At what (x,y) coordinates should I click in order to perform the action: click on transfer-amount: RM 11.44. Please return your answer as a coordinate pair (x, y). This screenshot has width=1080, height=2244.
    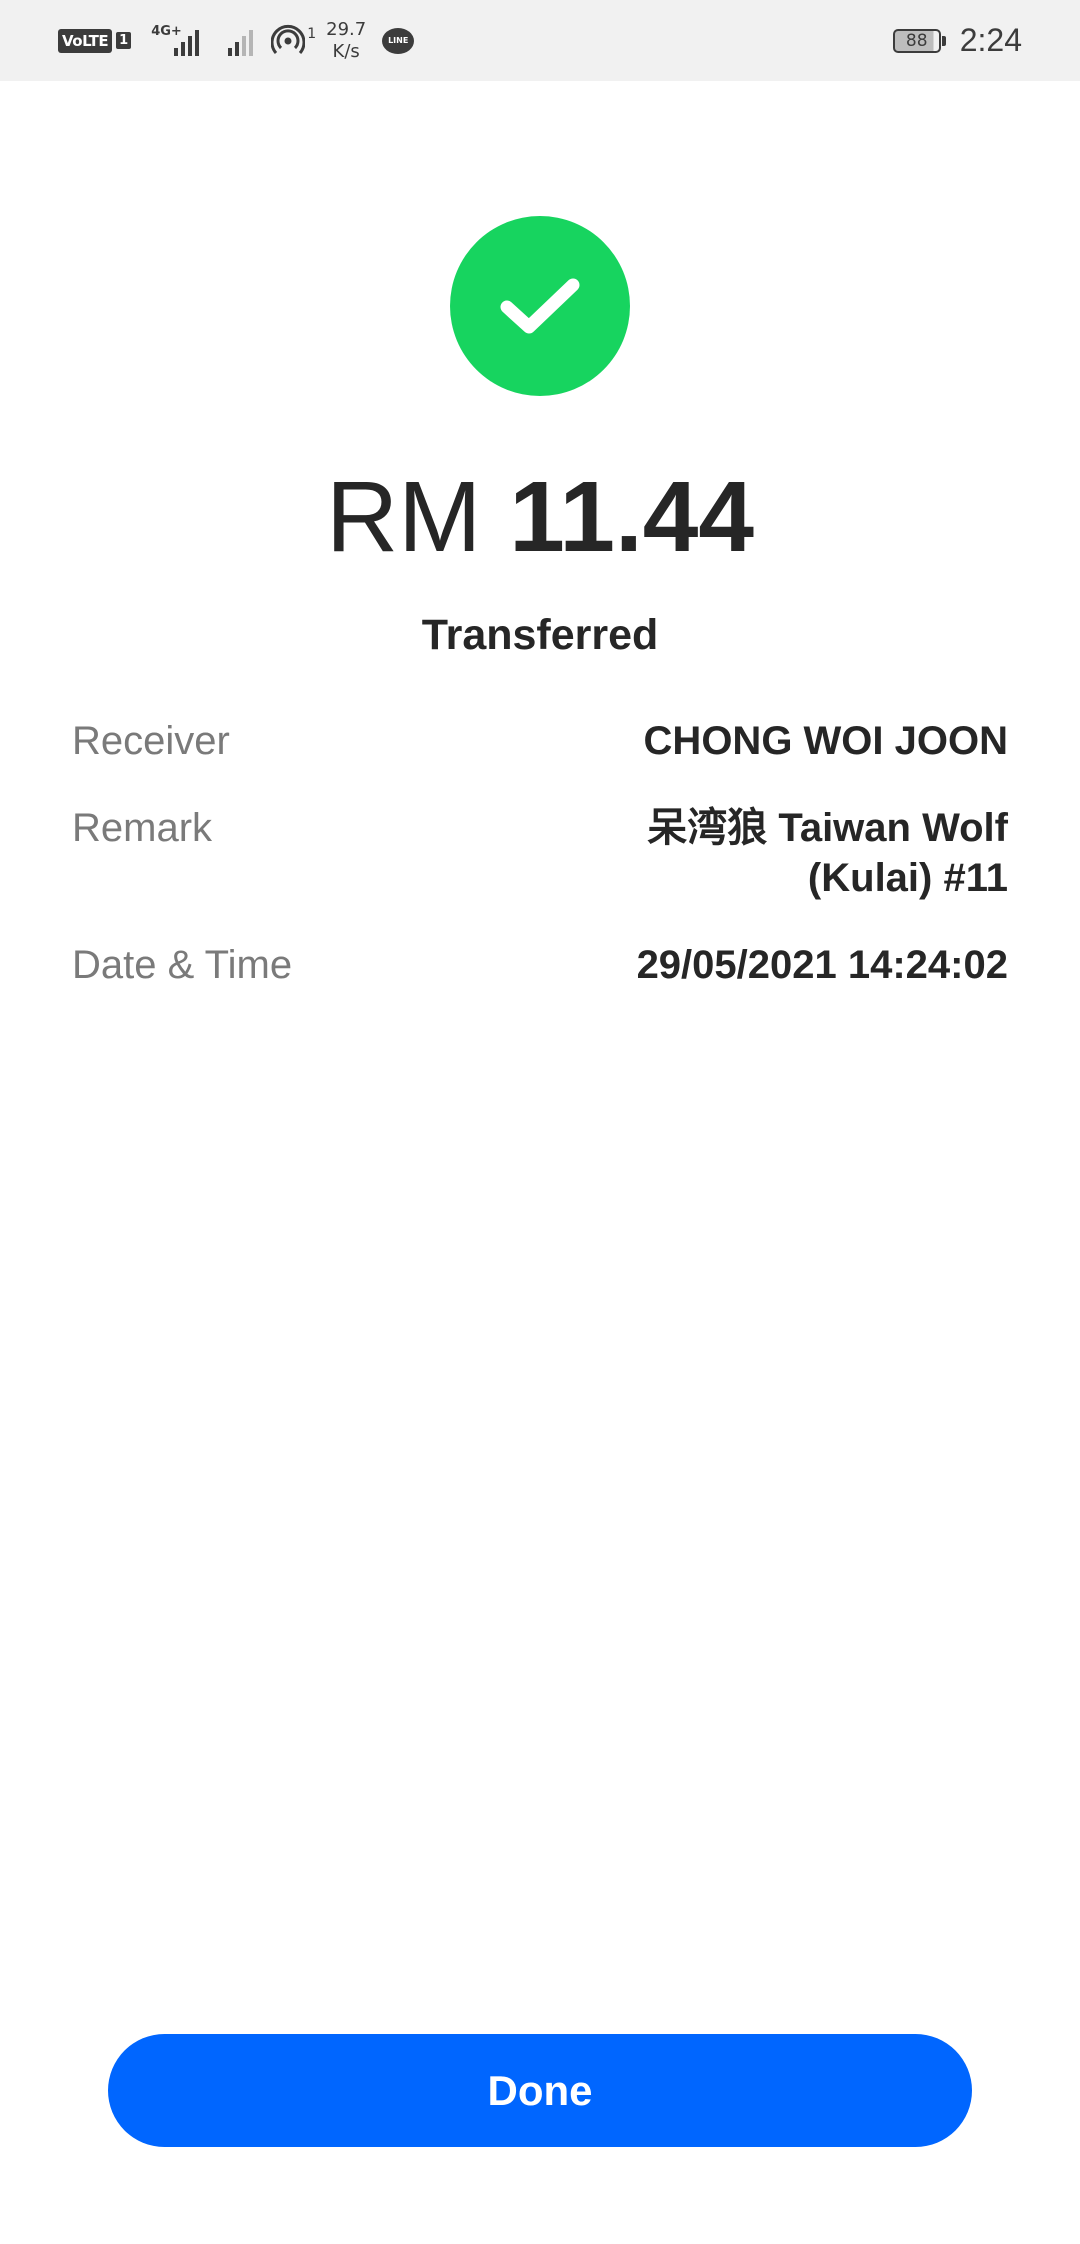
    Looking at the image, I should click on (540, 517).